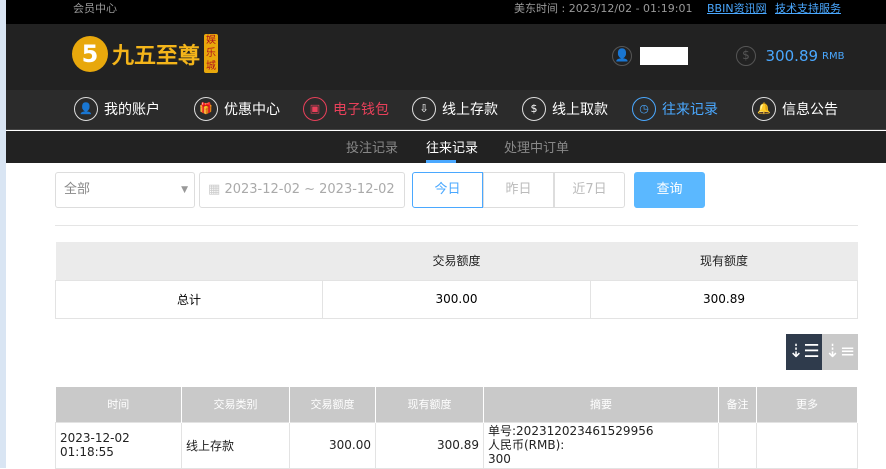 Image resolution: width=886 pixels, height=469 pixels. What do you see at coordinates (675, 109) in the screenshot?
I see `nav-records: ◷ 往来记录` at bounding box center [675, 109].